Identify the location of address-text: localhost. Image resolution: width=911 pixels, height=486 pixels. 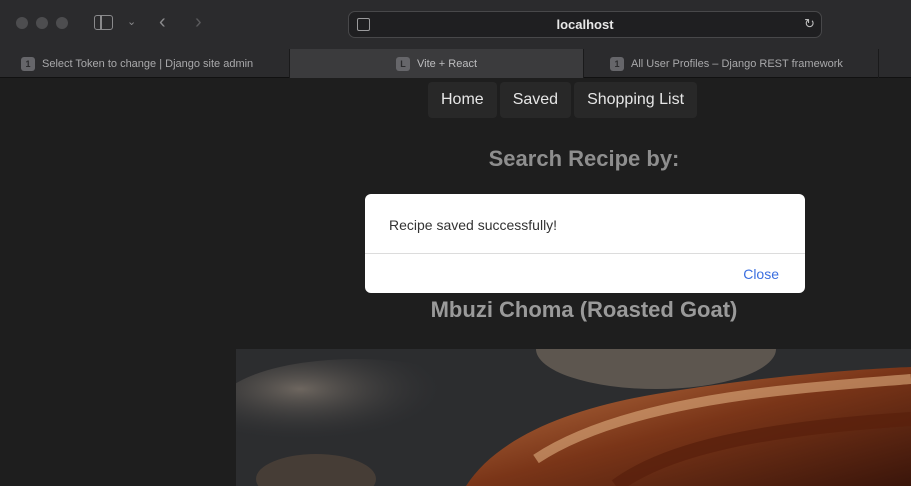
(585, 24).